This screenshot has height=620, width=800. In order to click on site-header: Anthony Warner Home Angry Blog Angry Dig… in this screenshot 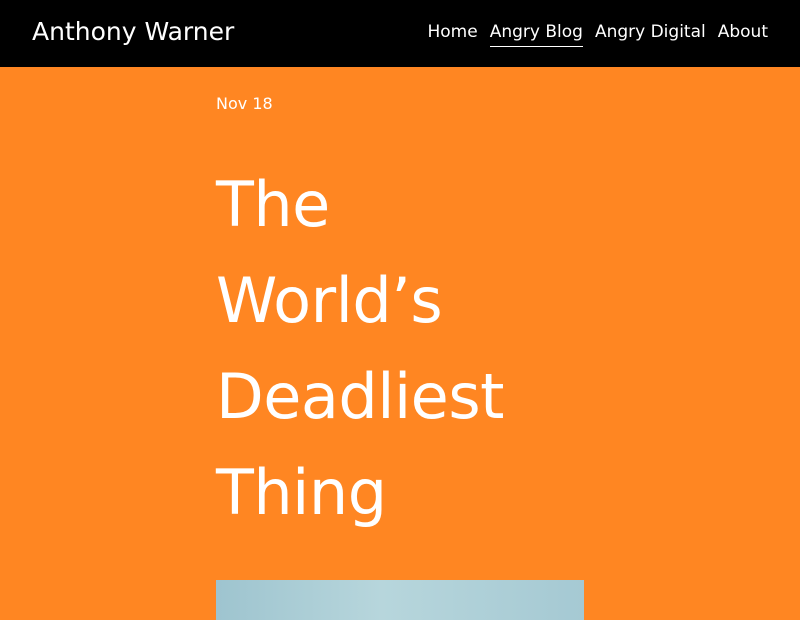, I will do `click(400, 33)`.